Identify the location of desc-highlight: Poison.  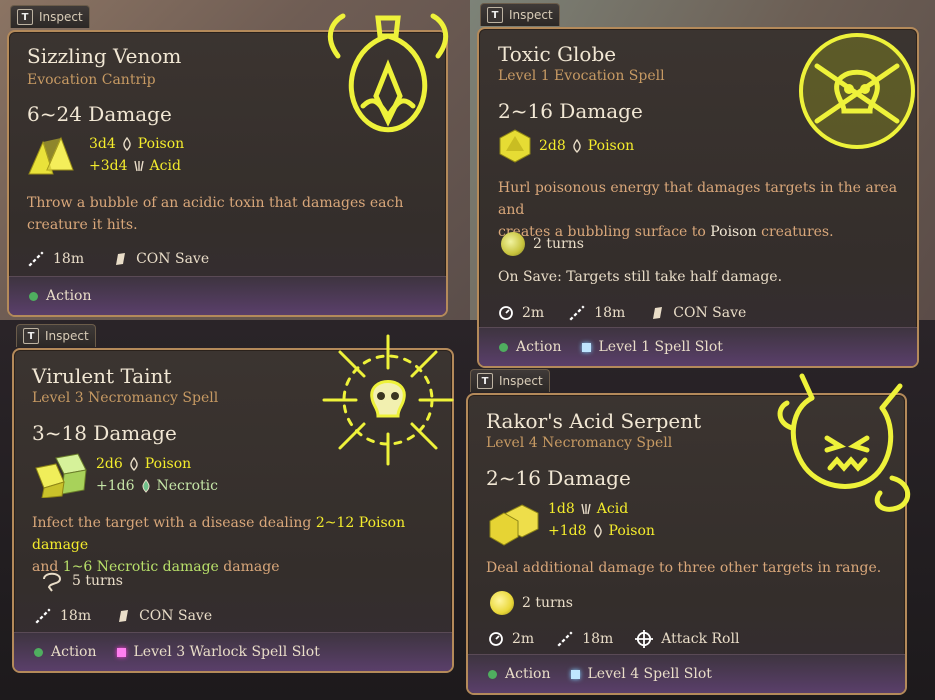
(733, 232).